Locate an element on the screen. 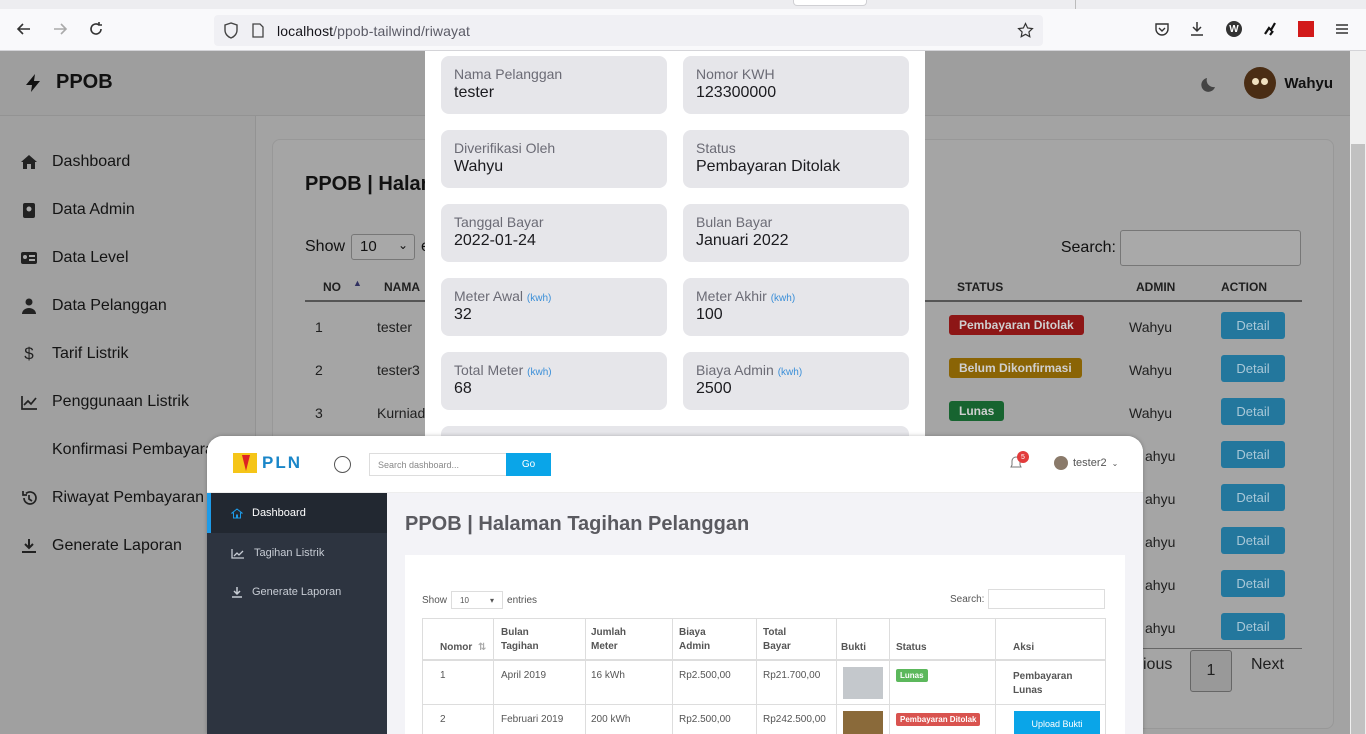 The height and width of the screenshot is (734, 1366). cell-bulan: Februari 2019 is located at coordinates (532, 719).